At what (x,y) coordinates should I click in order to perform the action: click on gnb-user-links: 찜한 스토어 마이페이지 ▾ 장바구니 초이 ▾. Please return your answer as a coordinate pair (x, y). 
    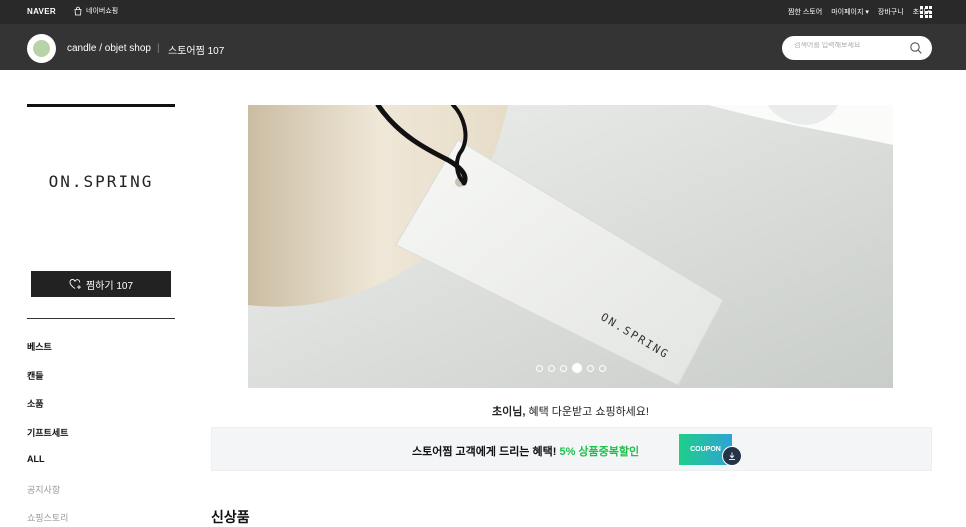
    Looking at the image, I should click on (859, 12).